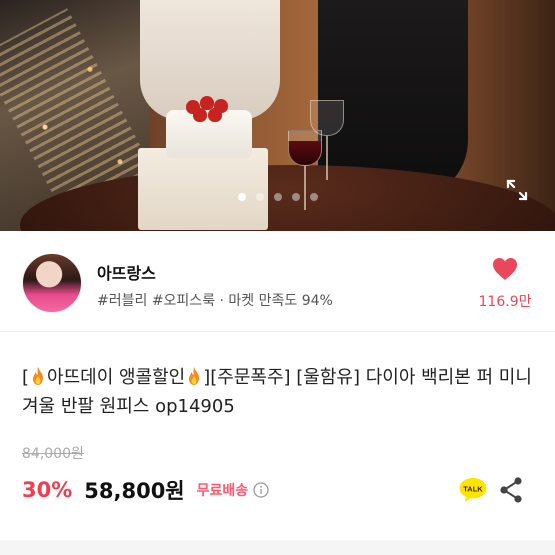 The height and width of the screenshot is (555, 555). I want to click on price-row: 30% 58,800원 무료배송, so click(145, 490).